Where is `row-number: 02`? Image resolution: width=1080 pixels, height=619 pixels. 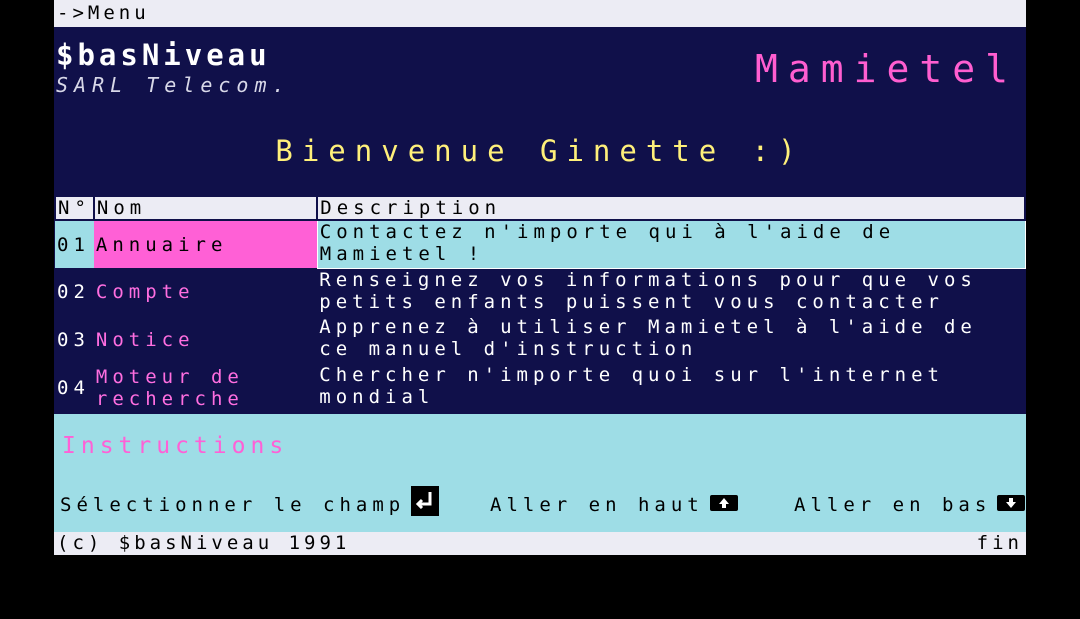
row-number: 02 is located at coordinates (73, 292).